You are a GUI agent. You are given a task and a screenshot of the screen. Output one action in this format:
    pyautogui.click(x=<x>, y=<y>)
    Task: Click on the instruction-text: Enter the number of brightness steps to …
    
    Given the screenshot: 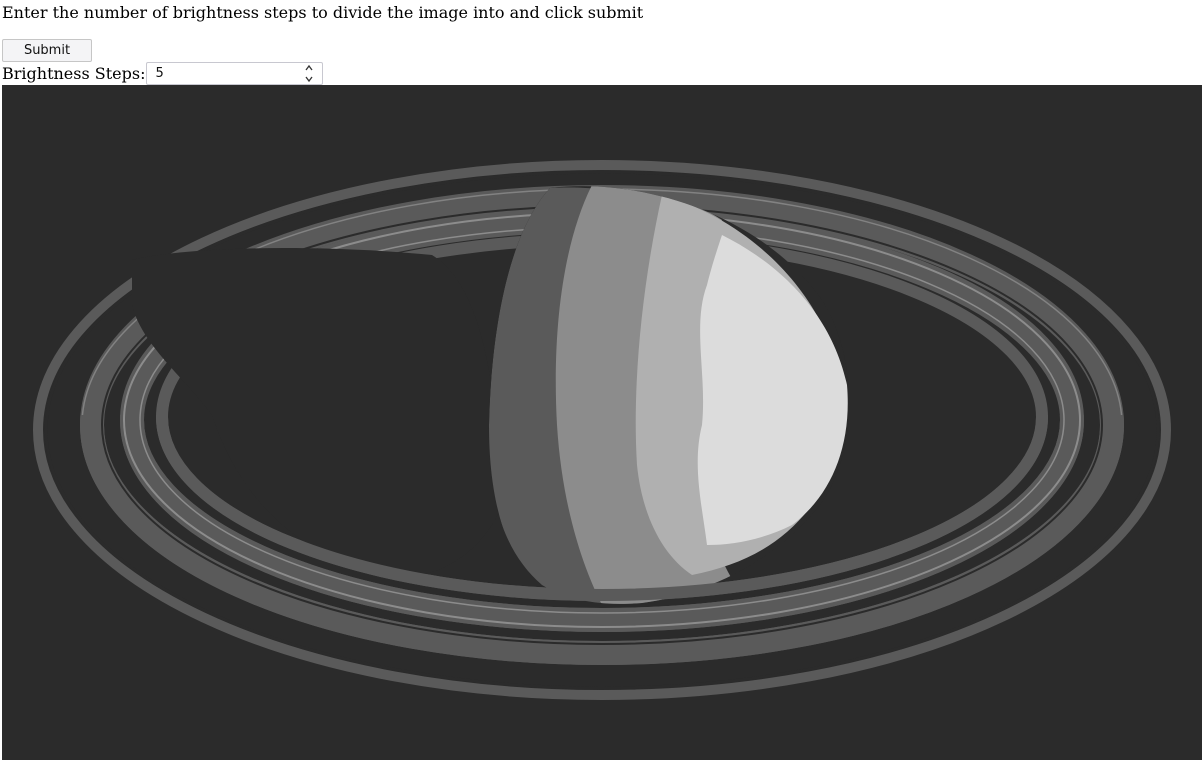 What is the action you would take?
    pyautogui.click(x=323, y=12)
    